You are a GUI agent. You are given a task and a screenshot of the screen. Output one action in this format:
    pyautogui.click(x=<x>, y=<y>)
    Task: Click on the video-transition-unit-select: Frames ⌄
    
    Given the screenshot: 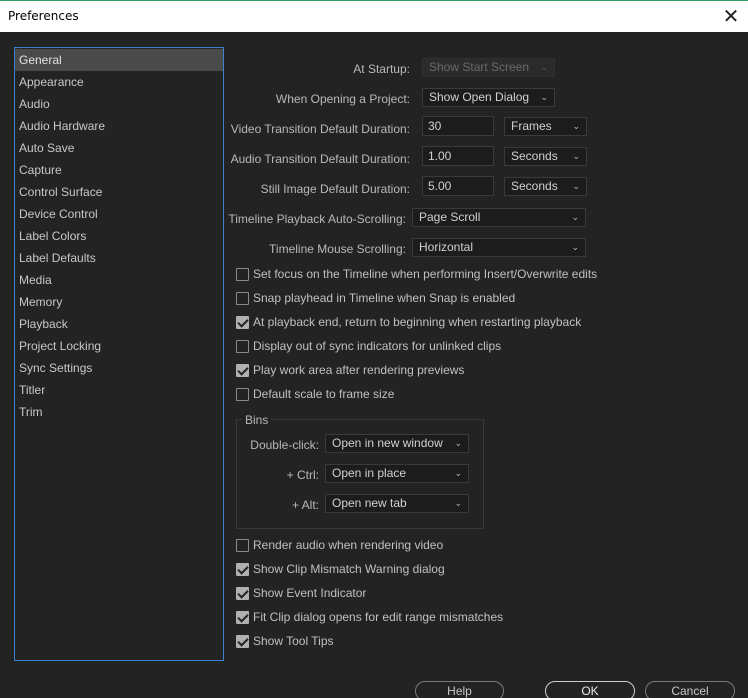 What is the action you would take?
    pyautogui.click(x=545, y=126)
    